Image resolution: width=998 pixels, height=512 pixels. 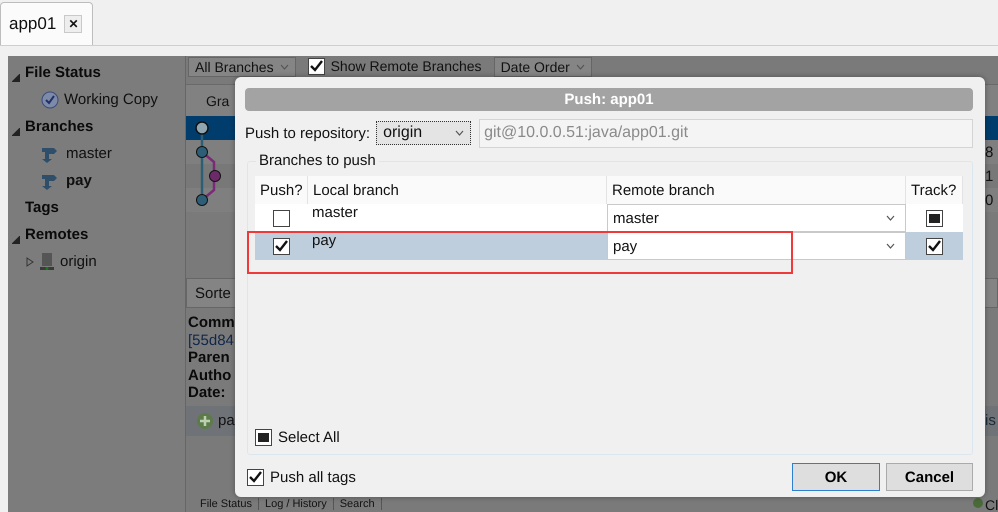 I want to click on commit-detail-text: Comm, so click(x=212, y=323).